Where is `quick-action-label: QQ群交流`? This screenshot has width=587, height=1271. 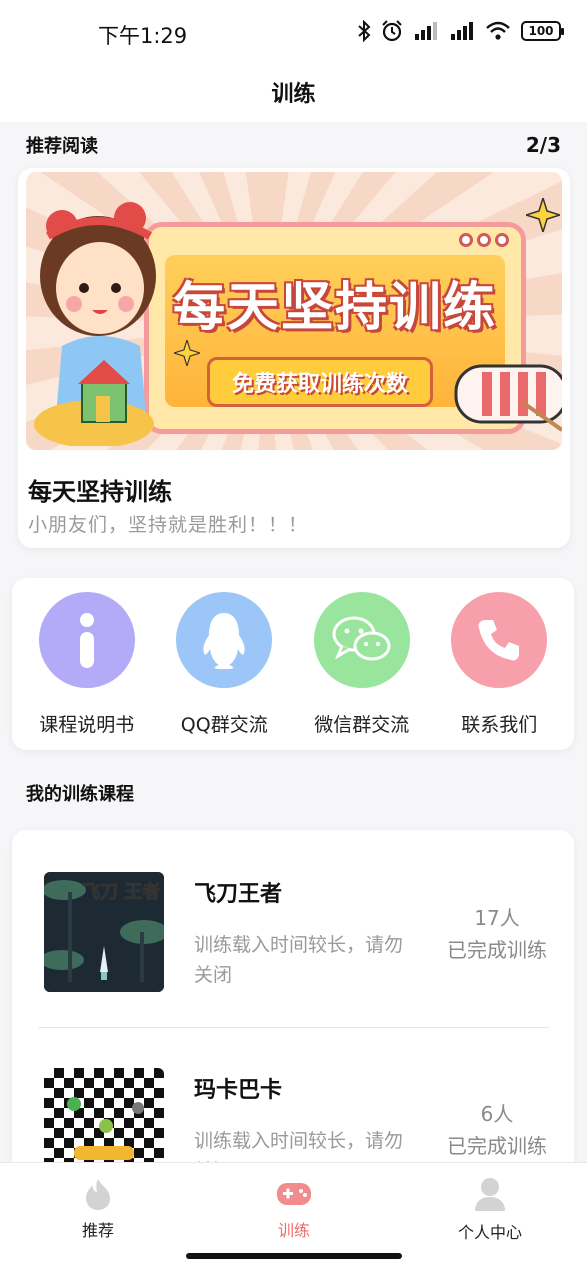
quick-action-label: QQ群交流 is located at coordinates (224, 725).